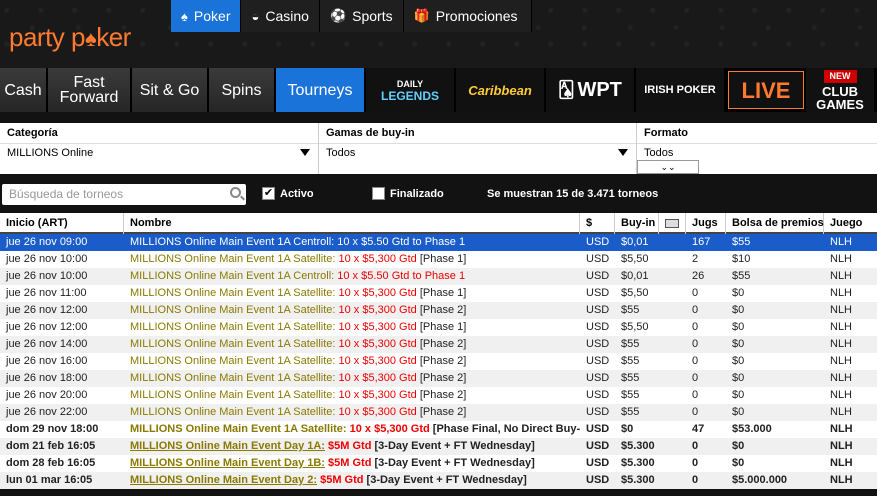  What do you see at coordinates (361, 16) in the screenshot?
I see `nav-sports: ⚽ Sports` at bounding box center [361, 16].